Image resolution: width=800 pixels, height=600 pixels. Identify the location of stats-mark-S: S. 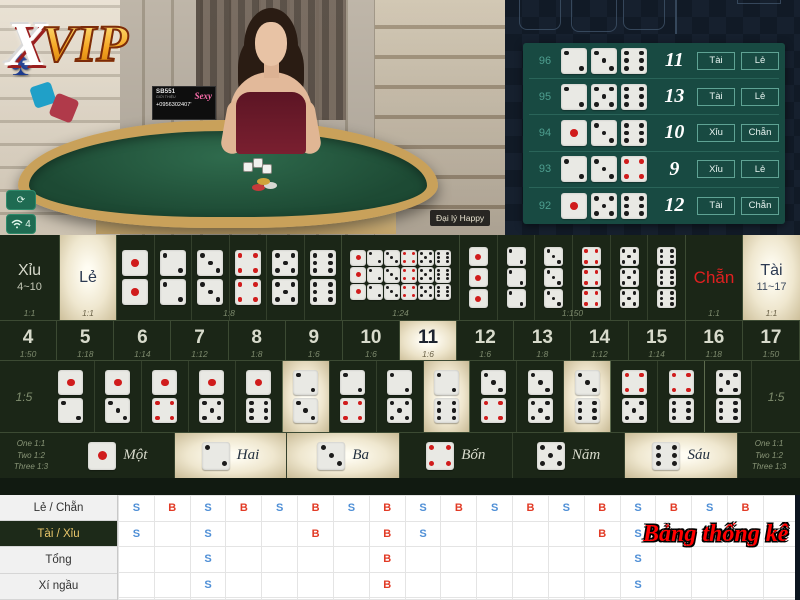
(423, 508).